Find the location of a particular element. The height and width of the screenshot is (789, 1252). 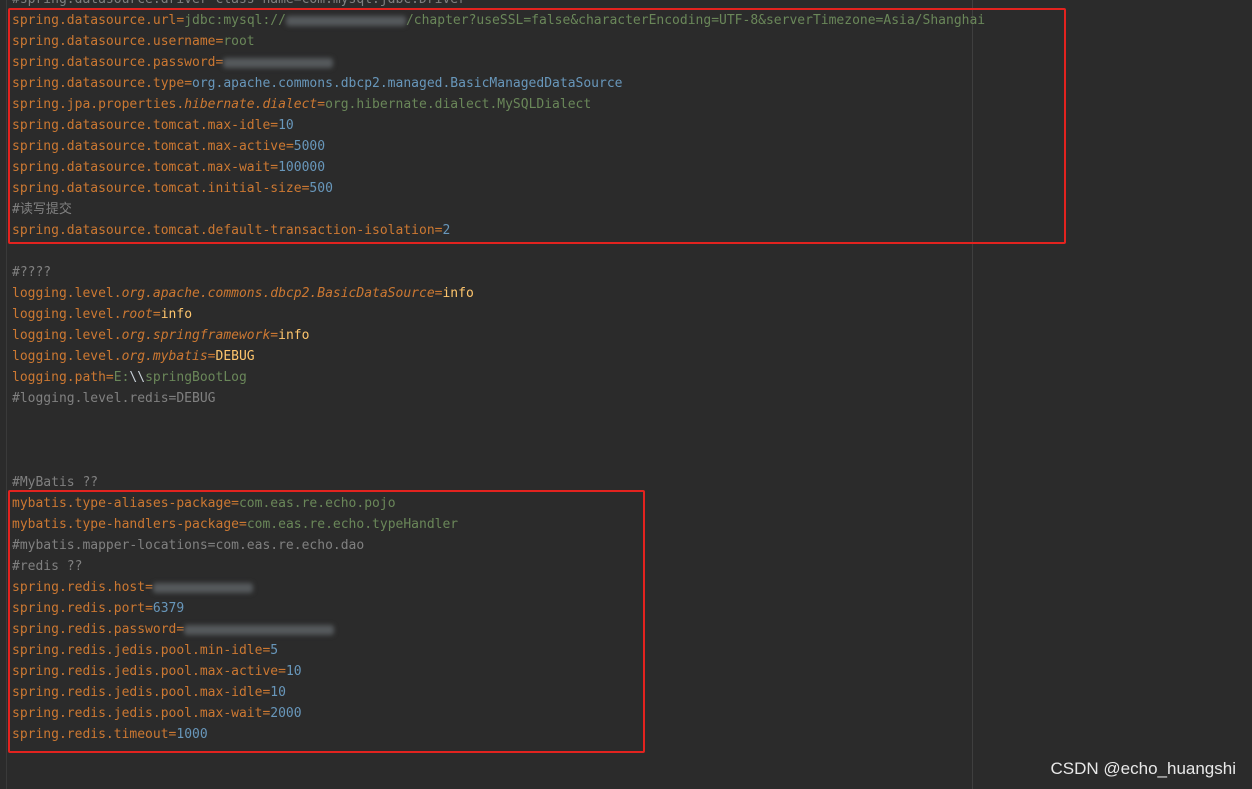

code-token: E: is located at coordinates (121, 377).